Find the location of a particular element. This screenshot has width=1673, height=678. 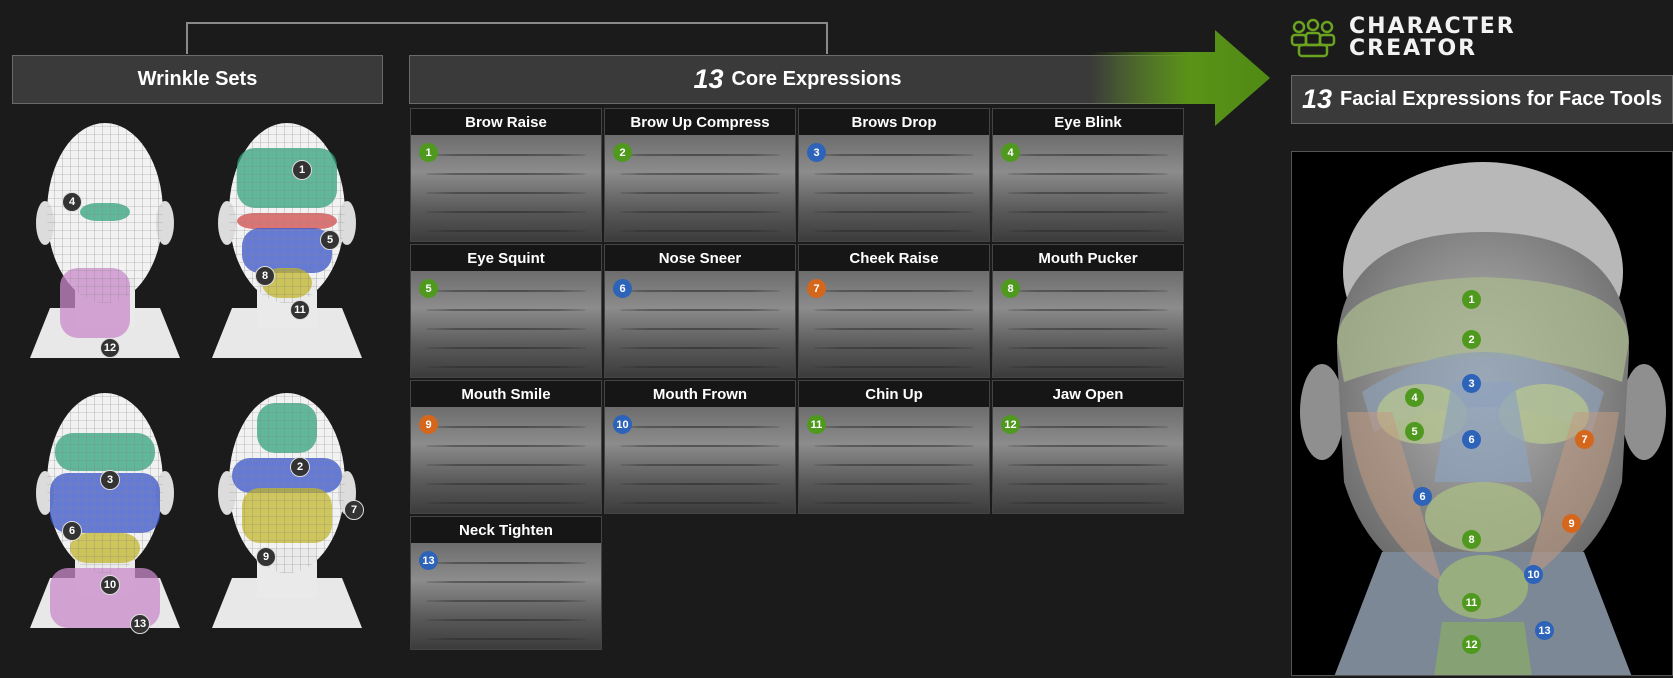

expression-tile: Neck Tighten 13 is located at coordinates (506, 583).